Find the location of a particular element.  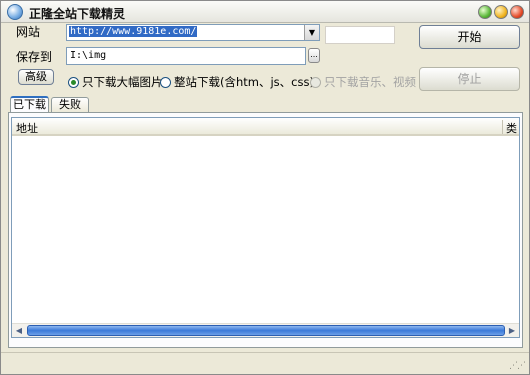

column-header-type: 类 is located at coordinates (511, 128).